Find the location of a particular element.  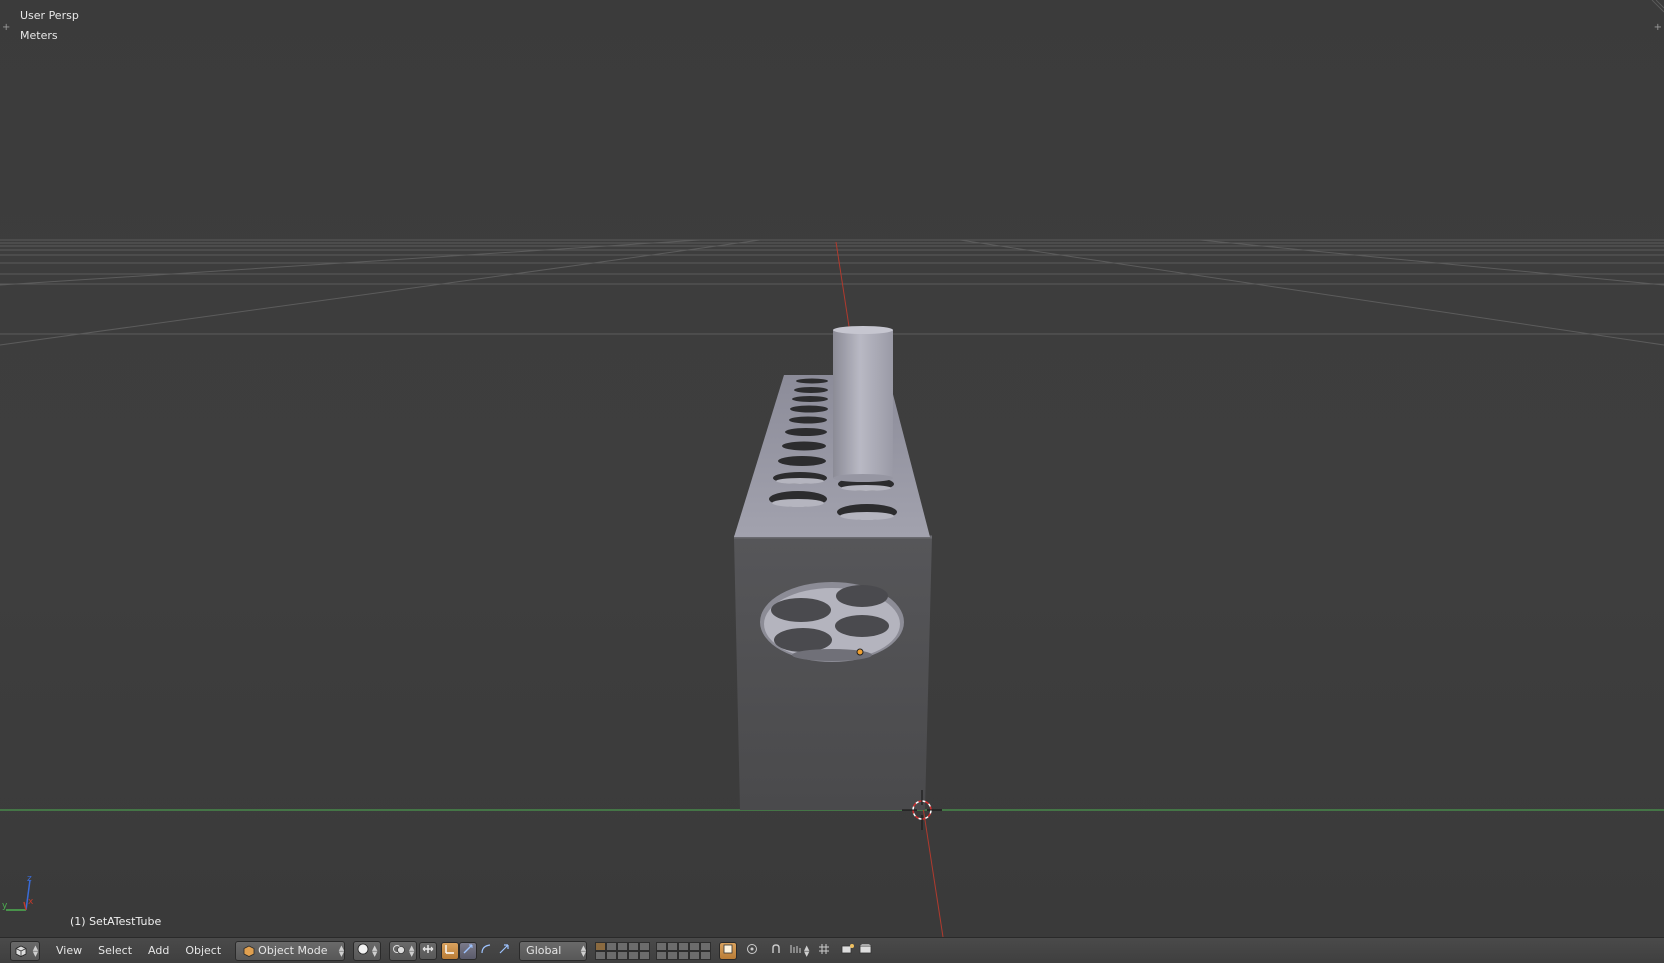

sphere-icon is located at coordinates (363, 950).